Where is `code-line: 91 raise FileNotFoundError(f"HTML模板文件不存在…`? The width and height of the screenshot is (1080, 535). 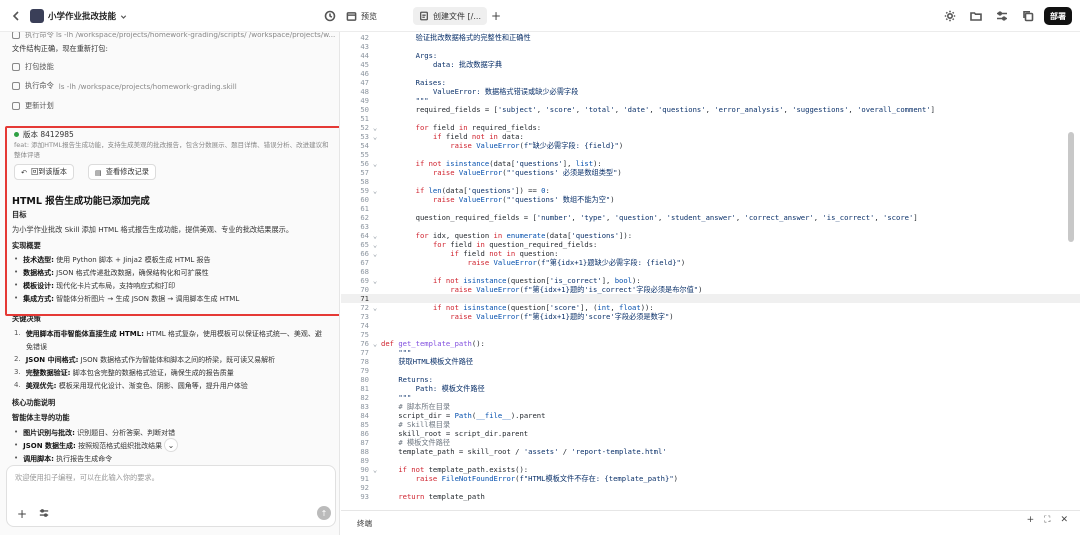
code-line: 91 raise FileNotFoundError(f"HTML模板文件不存在… is located at coordinates (710, 478).